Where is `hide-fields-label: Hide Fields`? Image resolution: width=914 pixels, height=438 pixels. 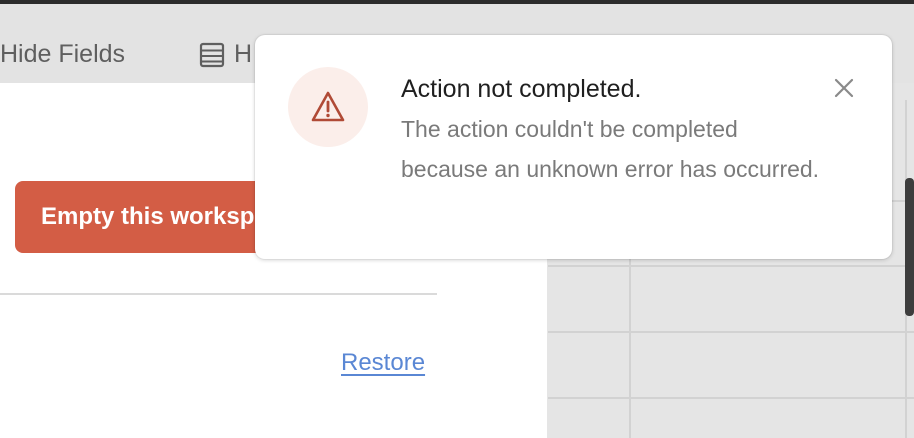
hide-fields-label: Hide Fields is located at coordinates (63, 54).